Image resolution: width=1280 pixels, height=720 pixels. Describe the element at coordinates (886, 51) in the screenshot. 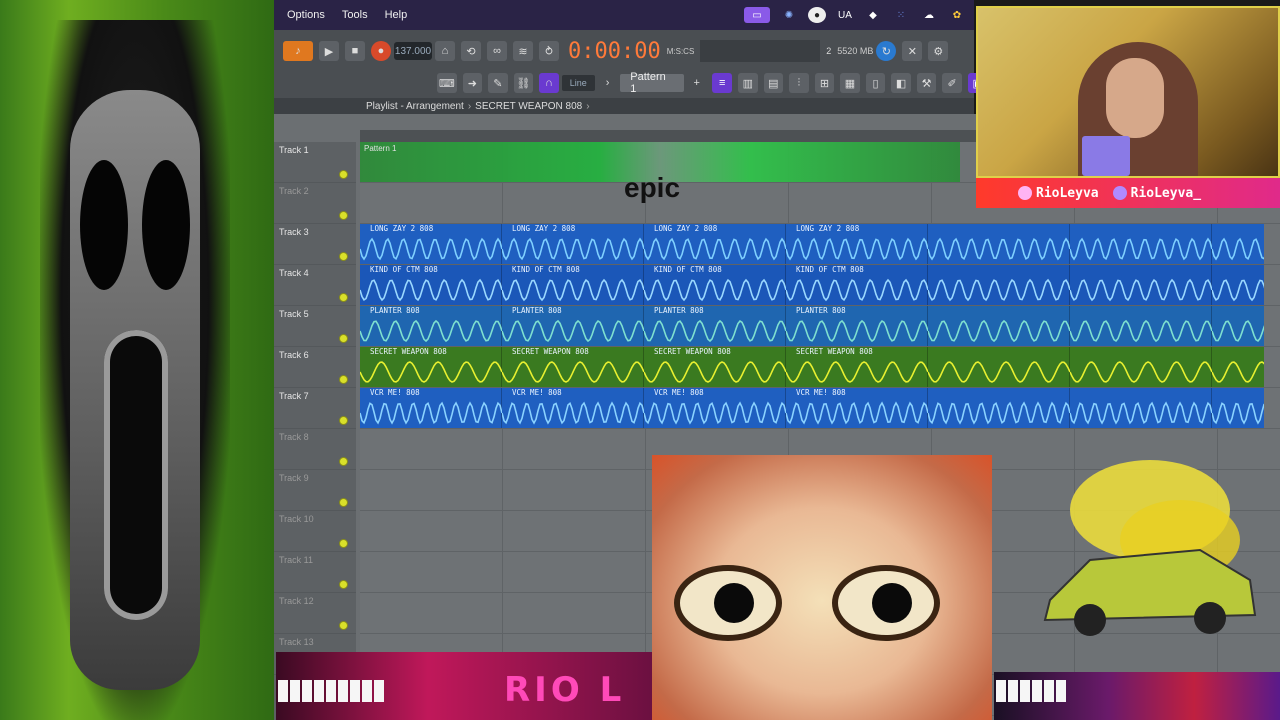

I see `refresh-icon: ↻` at that location.